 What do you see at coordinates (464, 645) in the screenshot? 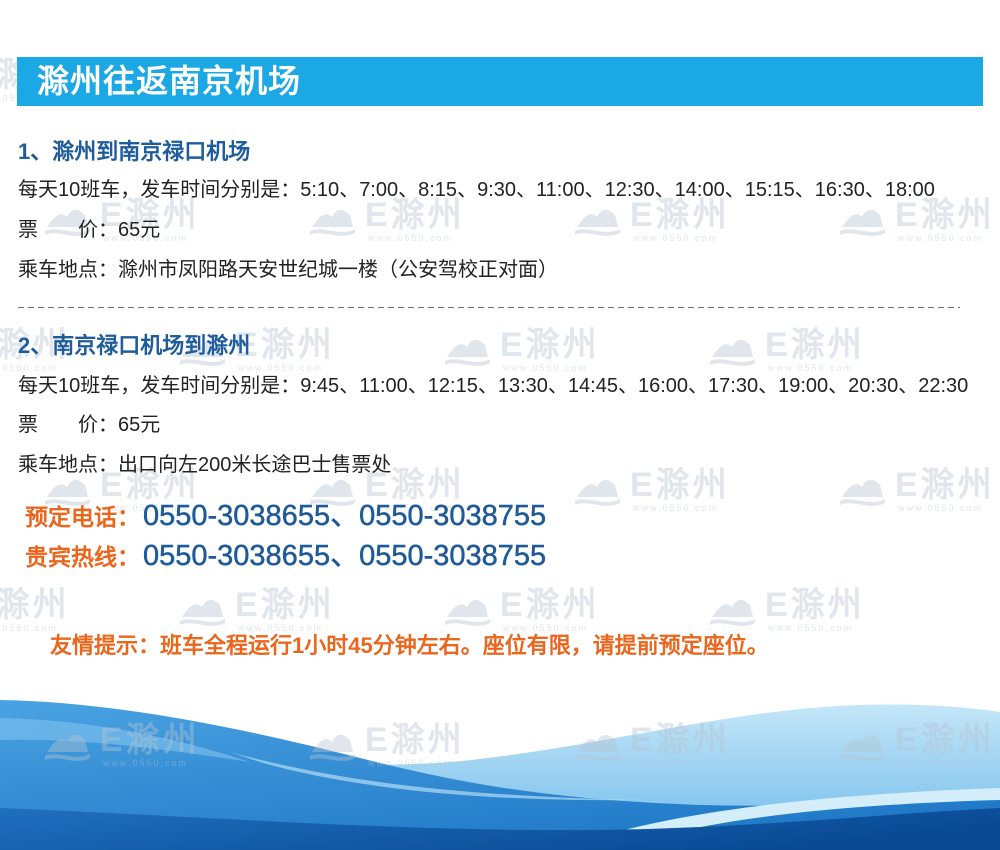
I see `tip-text: 班车全程运行1小时45分钟左右。座位有限，请提前预定座位。` at bounding box center [464, 645].